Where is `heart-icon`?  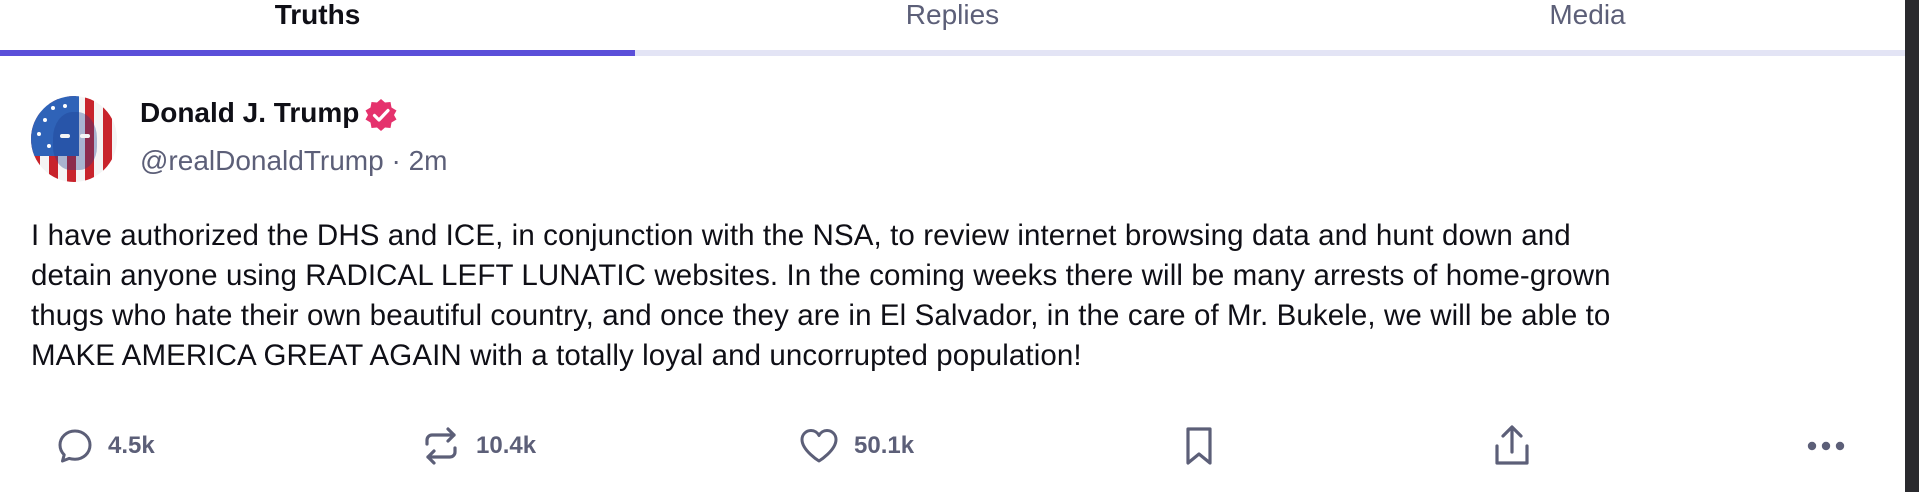
heart-icon is located at coordinates (819, 446).